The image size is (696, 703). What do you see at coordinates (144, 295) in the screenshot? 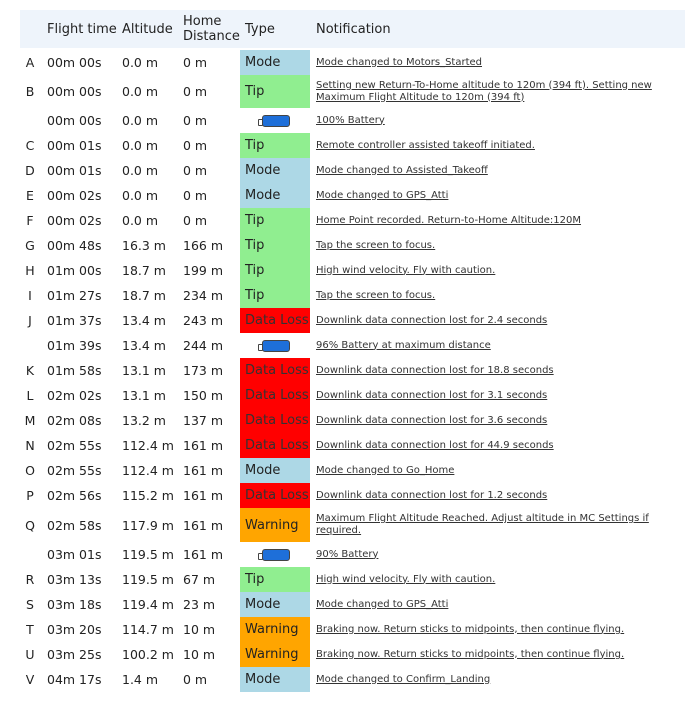
I see `altitude-cell: 18.7 m` at bounding box center [144, 295].